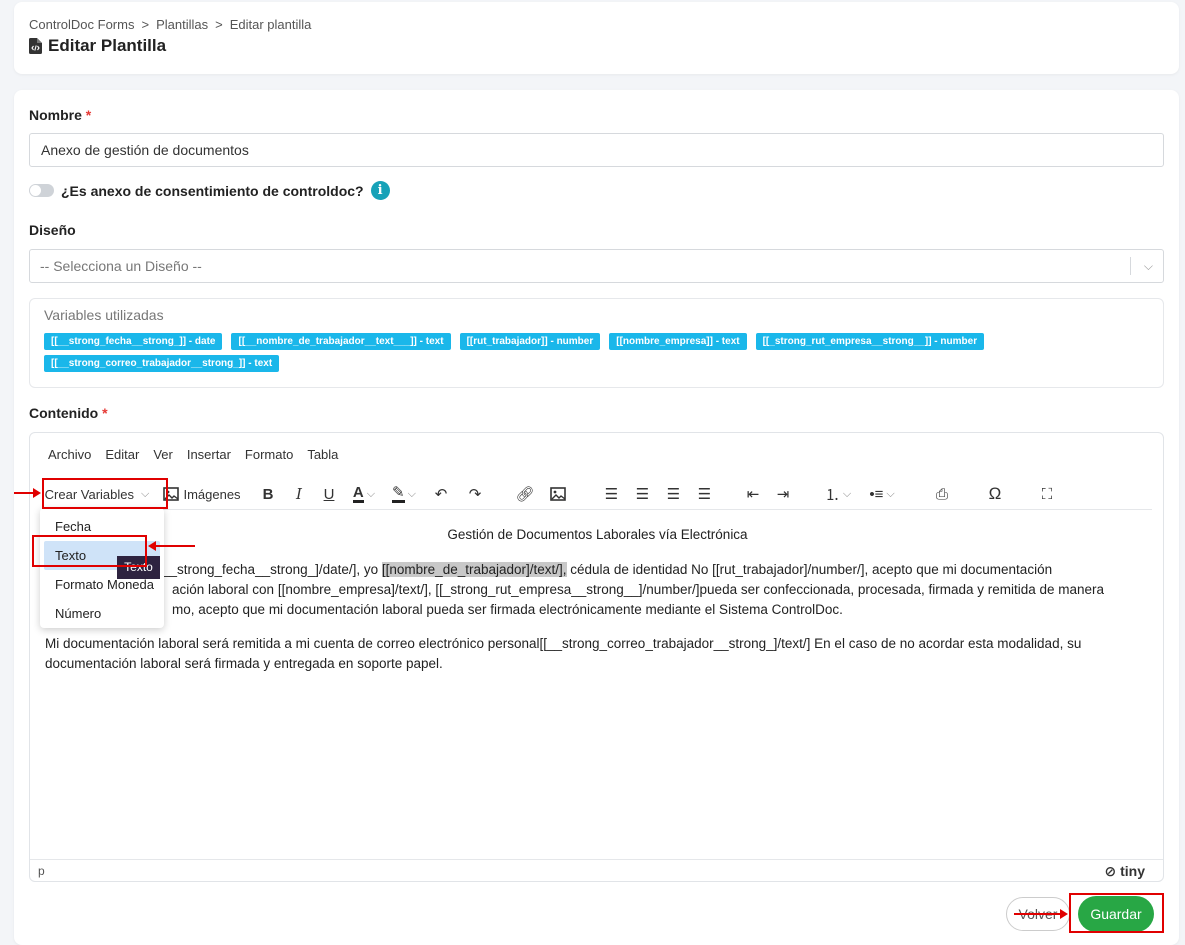  I want to click on editor-statusbar: p ⊘ tiny, so click(596, 870).